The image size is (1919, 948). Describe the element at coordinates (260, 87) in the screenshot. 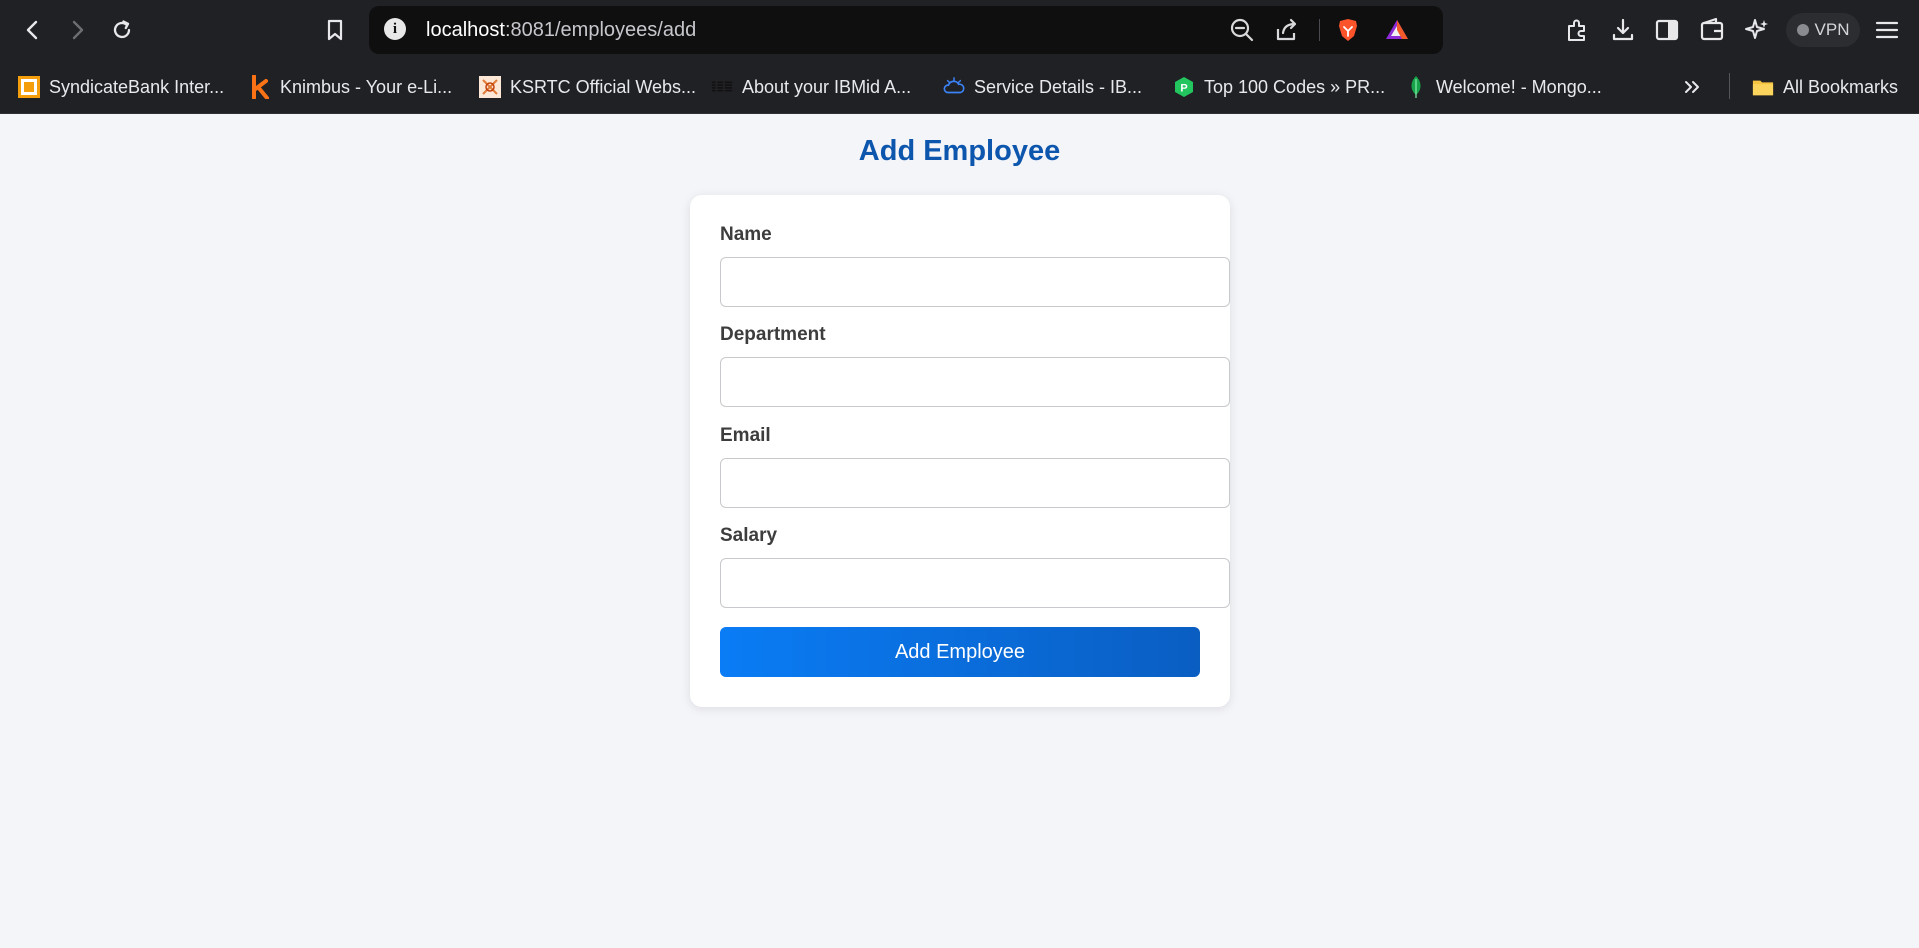

I see `knimbus-icon` at that location.